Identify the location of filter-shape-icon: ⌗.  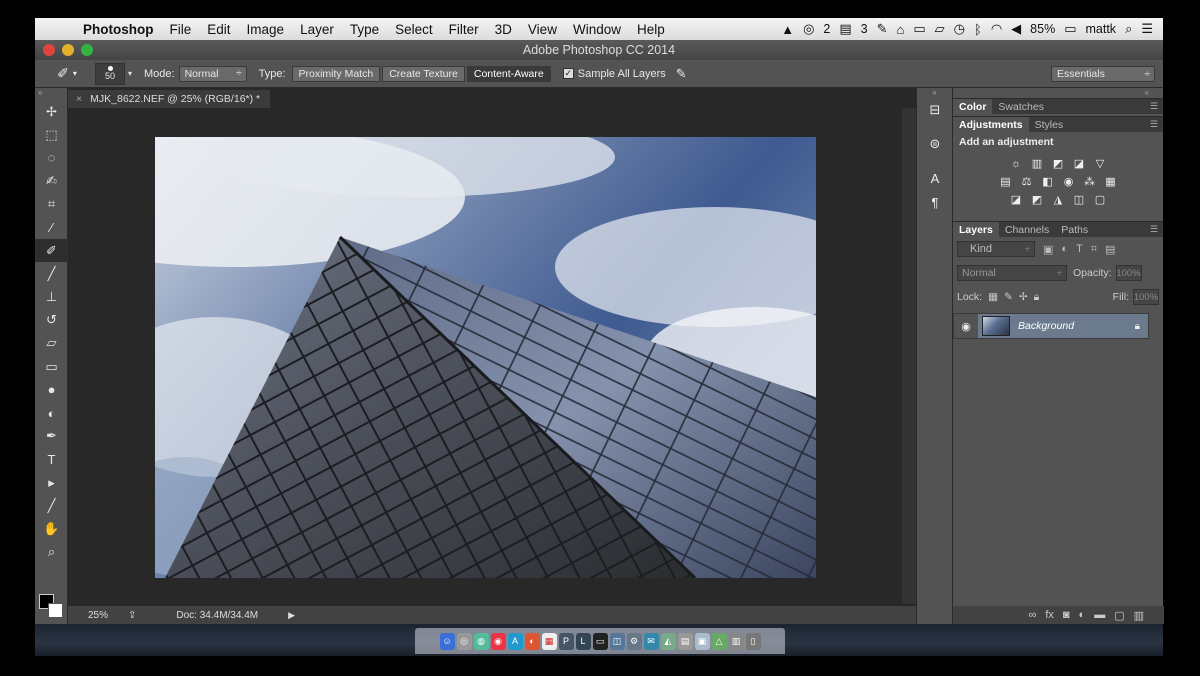
(1094, 249).